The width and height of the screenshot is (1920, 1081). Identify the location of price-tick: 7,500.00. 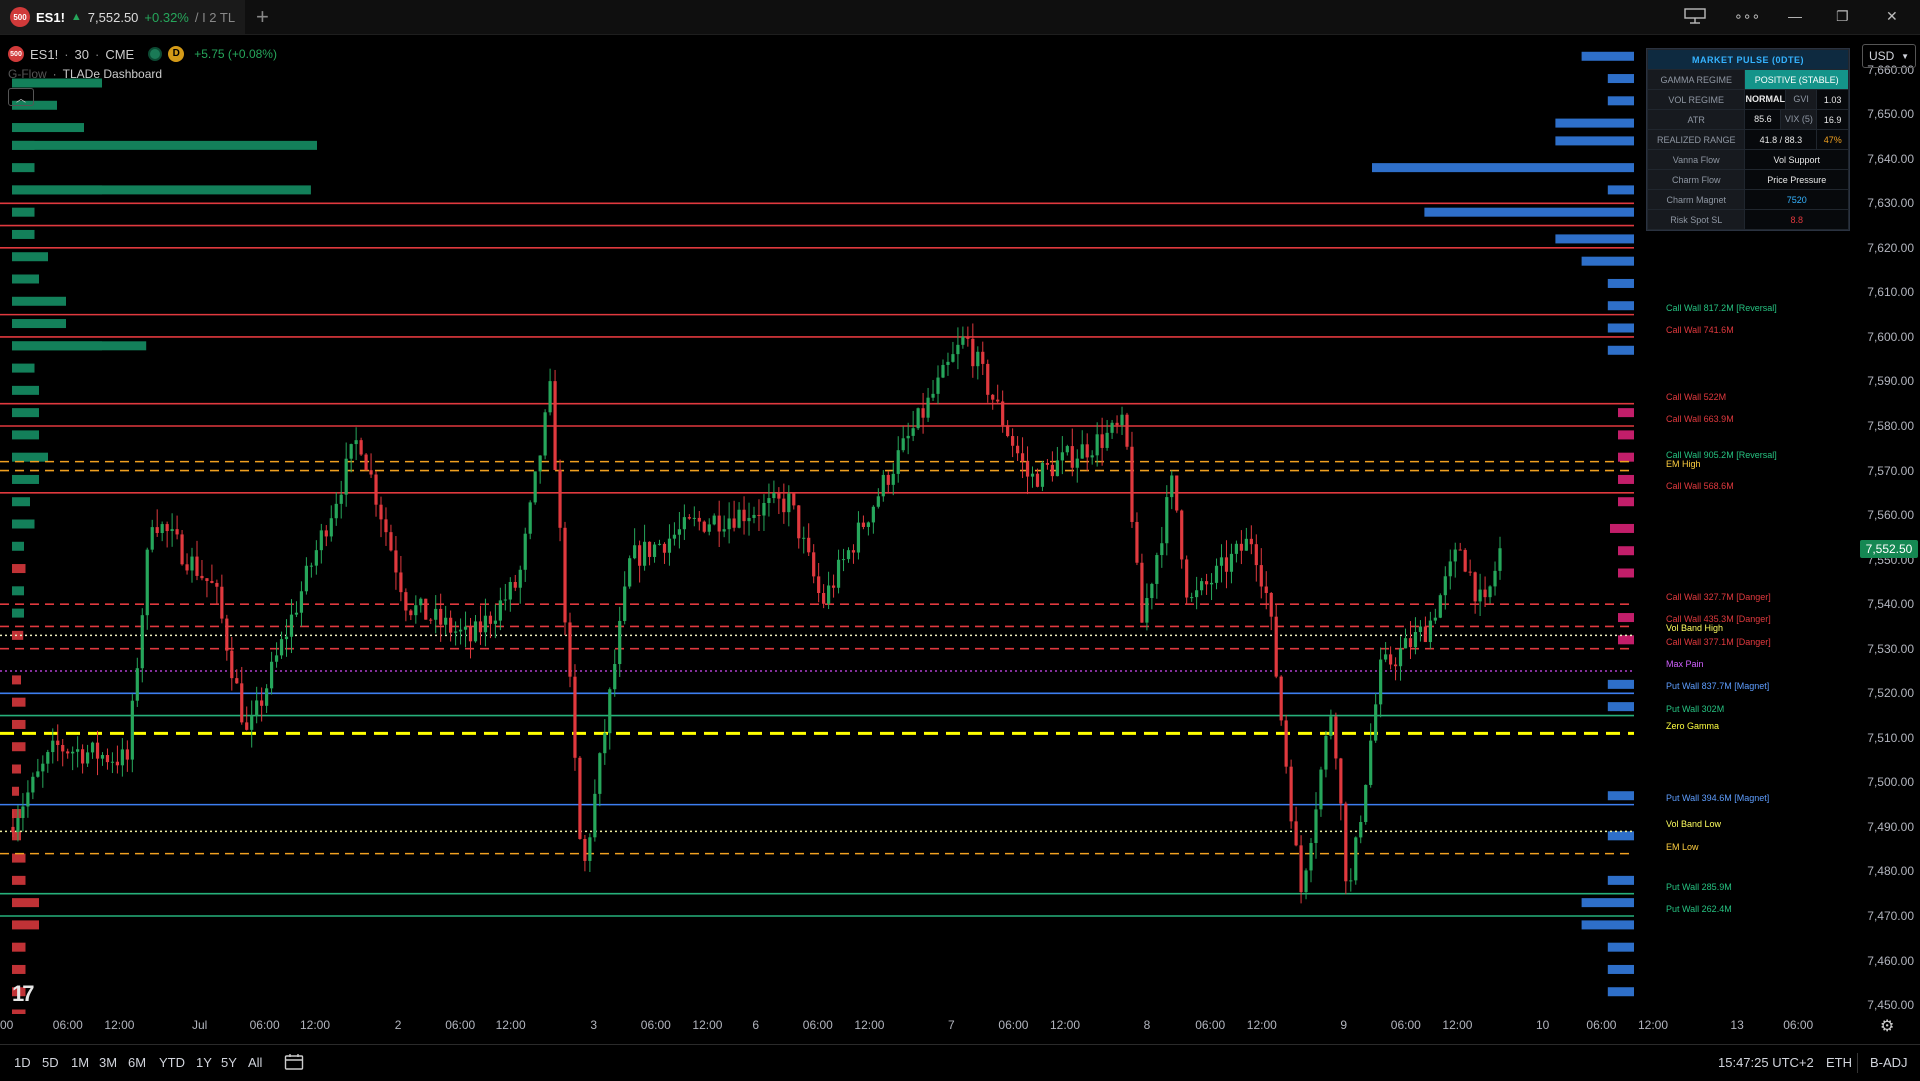
(1890, 782).